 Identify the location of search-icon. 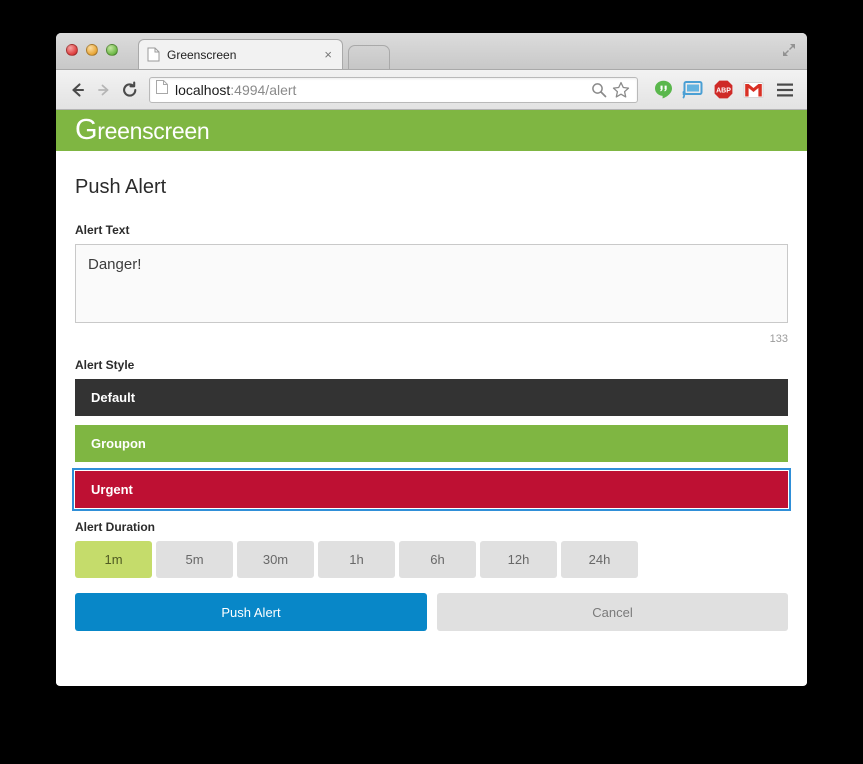
(599, 90).